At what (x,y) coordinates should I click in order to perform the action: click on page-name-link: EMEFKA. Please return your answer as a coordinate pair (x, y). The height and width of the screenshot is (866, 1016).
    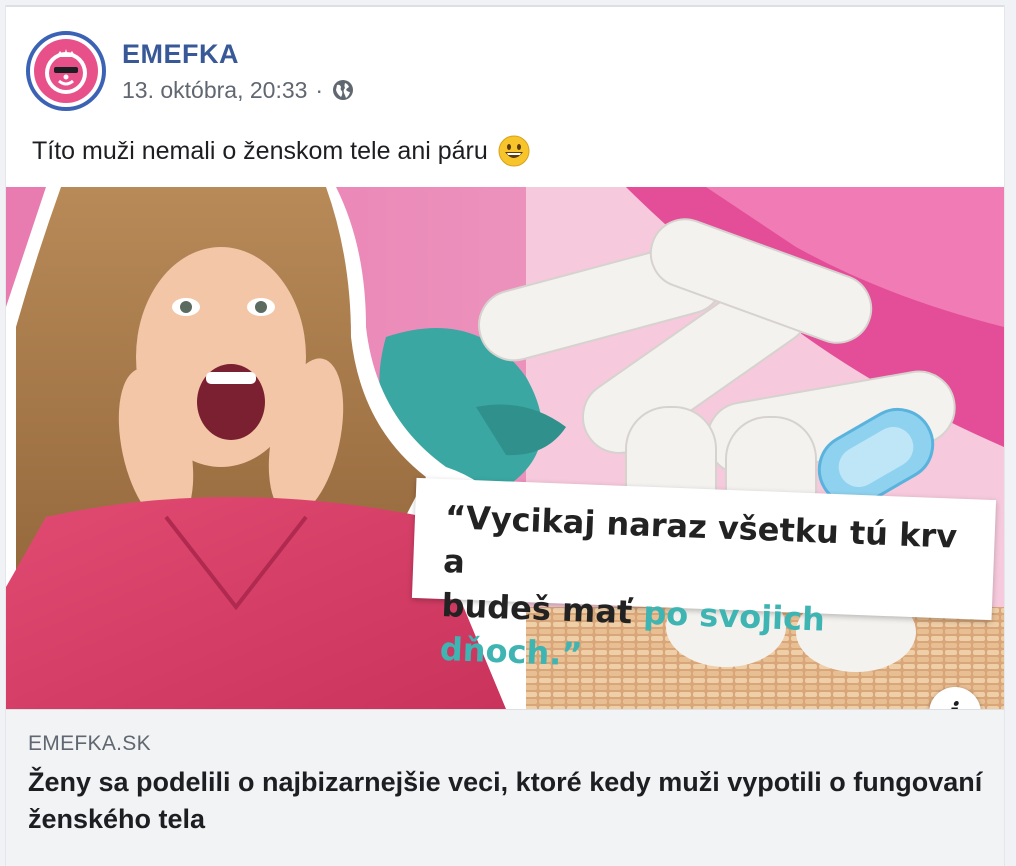
    Looking at the image, I should click on (238, 54).